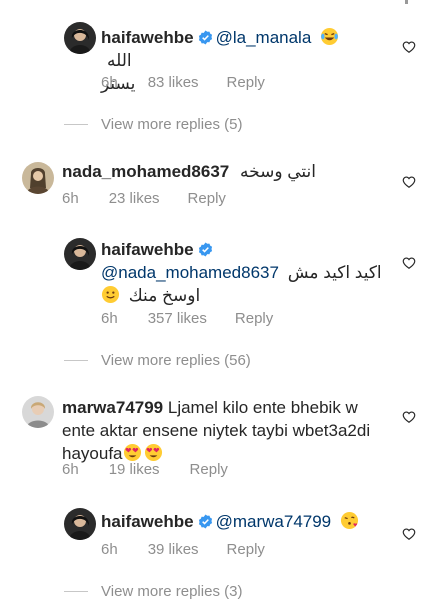 Image resolution: width=442 pixels, height=600 pixels. Describe the element at coordinates (190, 272) in the screenshot. I see `mention-link: @nada_mohamed8637` at that location.